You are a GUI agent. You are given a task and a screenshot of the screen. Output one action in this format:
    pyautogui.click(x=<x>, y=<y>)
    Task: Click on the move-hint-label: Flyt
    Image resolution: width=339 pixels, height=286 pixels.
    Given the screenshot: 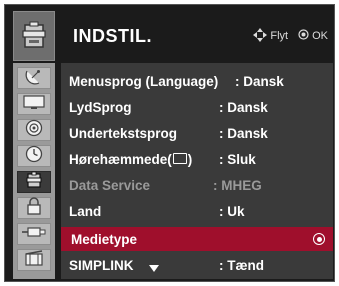 What is the action you would take?
    pyautogui.click(x=279, y=36)
    